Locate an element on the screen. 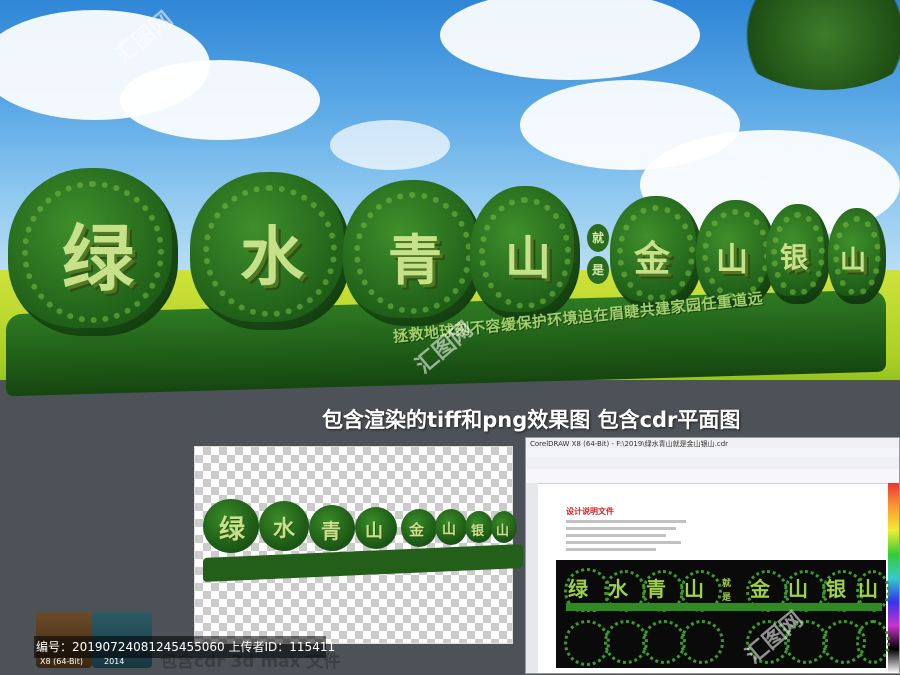 The width and height of the screenshot is (900, 675). sign-glyph: 绿 is located at coordinates (98, 259).